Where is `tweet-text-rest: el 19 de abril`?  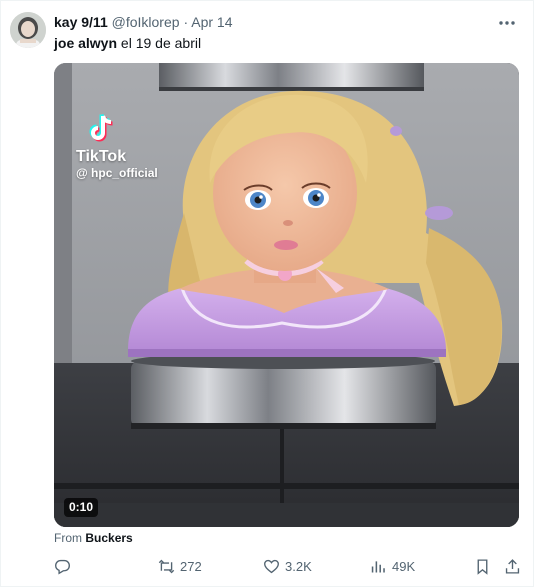 tweet-text-rest: el 19 de abril is located at coordinates (159, 43).